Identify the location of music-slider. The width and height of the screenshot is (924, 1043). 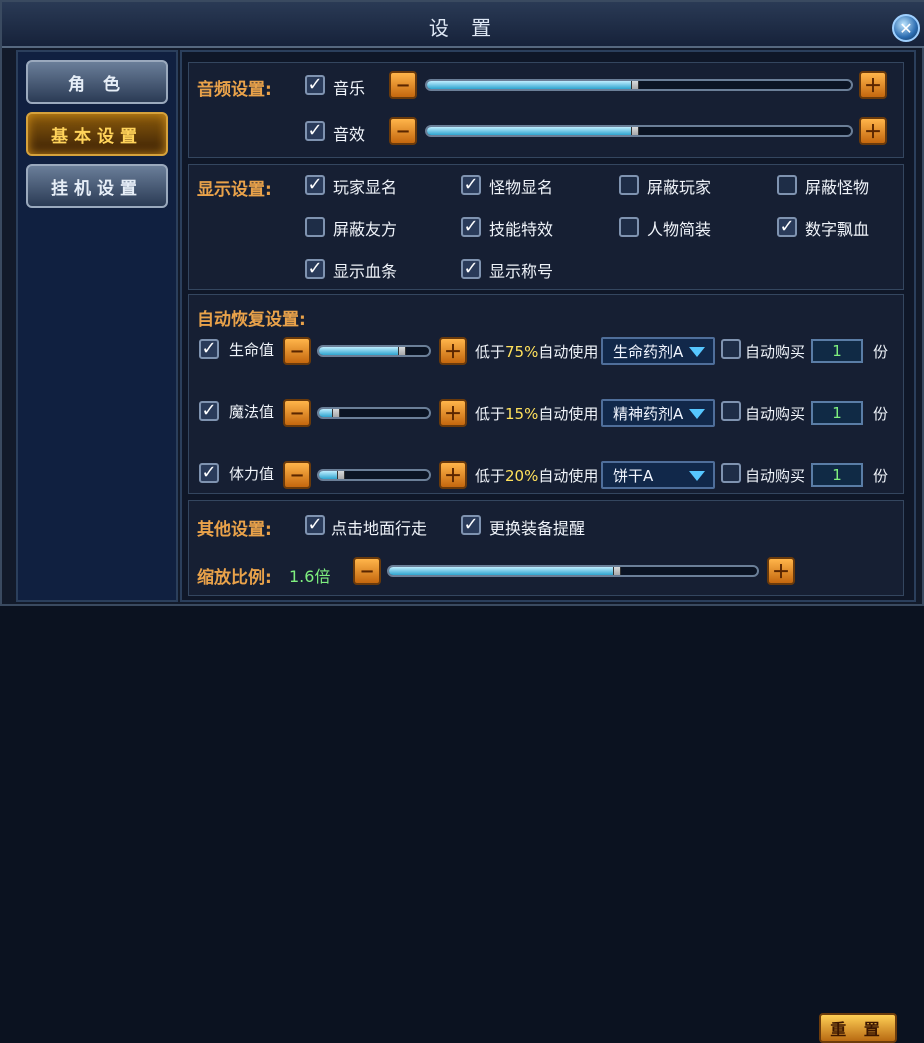
(639, 85).